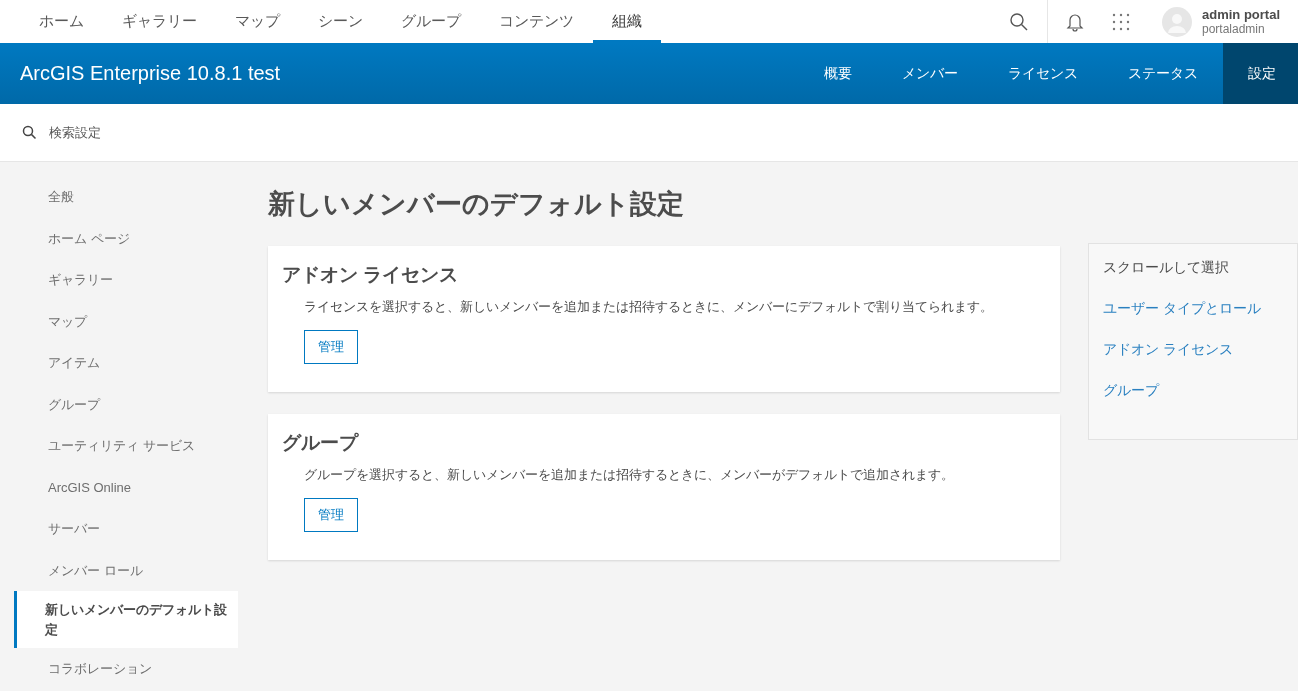 The width and height of the screenshot is (1298, 691). What do you see at coordinates (838, 73) in the screenshot?
I see `org-tab: 概要` at bounding box center [838, 73].